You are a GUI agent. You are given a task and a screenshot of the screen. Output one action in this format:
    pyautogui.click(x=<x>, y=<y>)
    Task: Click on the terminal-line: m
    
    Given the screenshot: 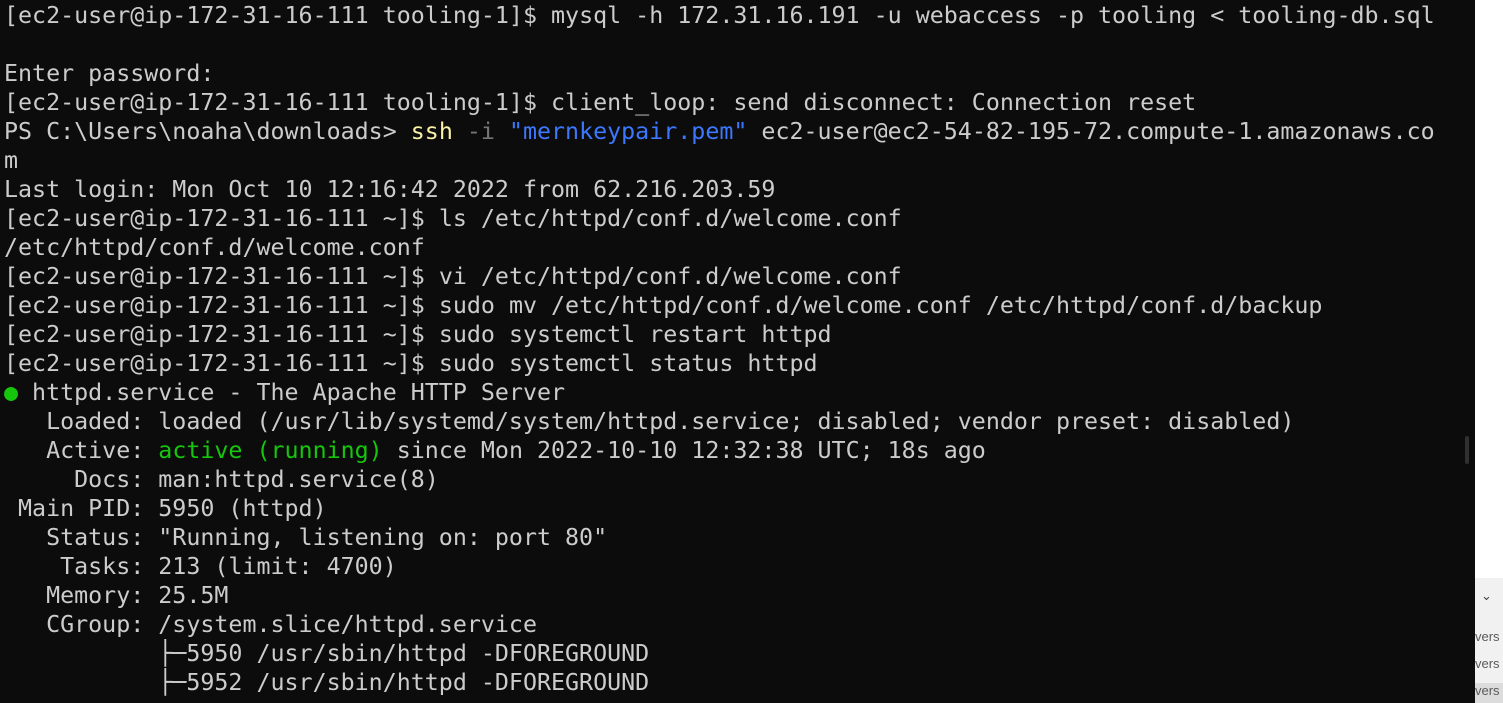 What is the action you would take?
    pyautogui.click(x=11, y=160)
    